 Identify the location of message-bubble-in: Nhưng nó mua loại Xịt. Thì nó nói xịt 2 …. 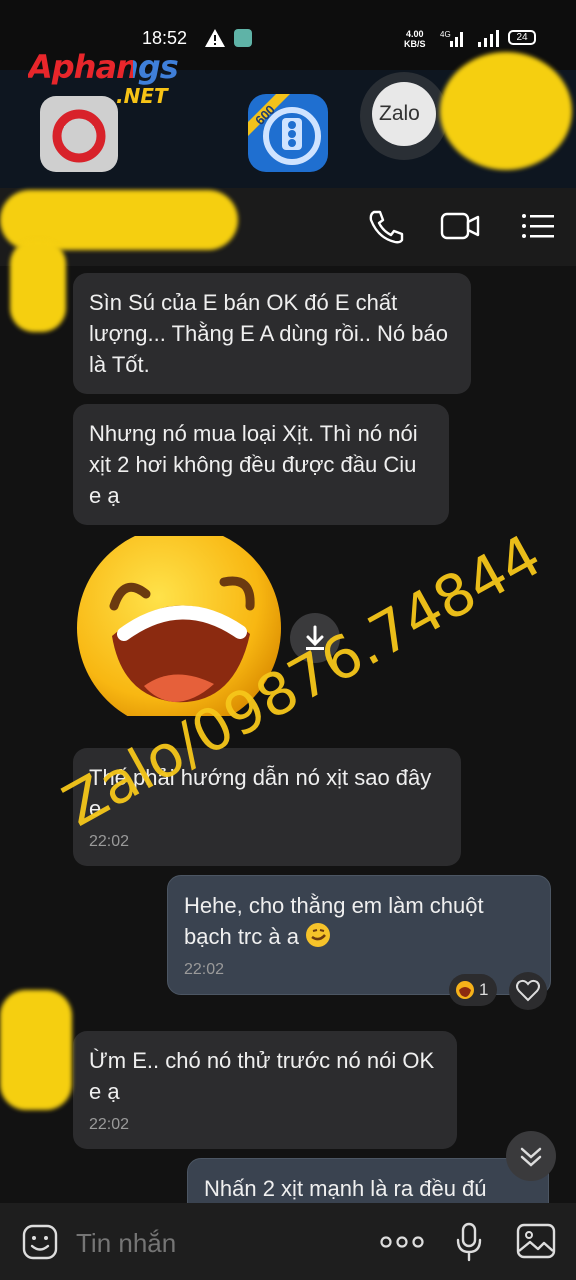
(261, 464).